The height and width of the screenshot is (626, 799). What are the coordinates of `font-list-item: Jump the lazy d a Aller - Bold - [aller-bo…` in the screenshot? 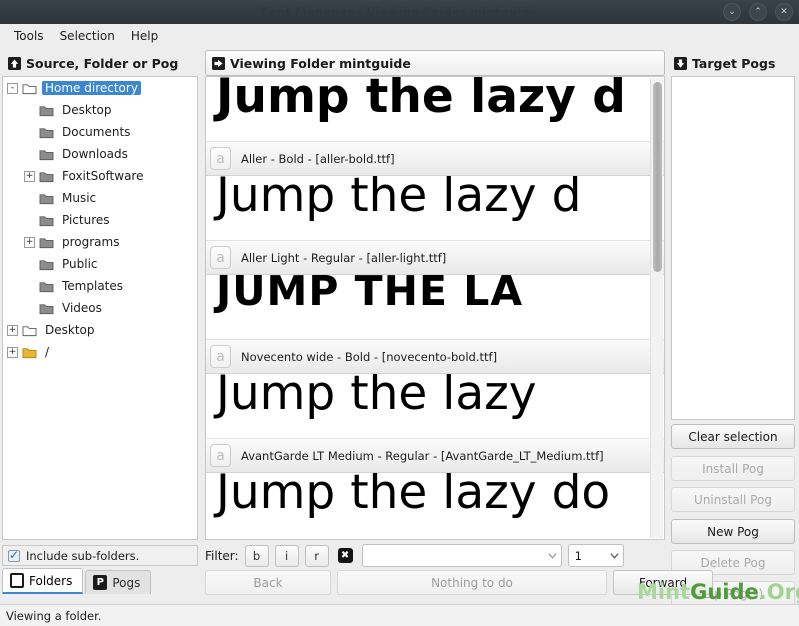 It's located at (435, 126).